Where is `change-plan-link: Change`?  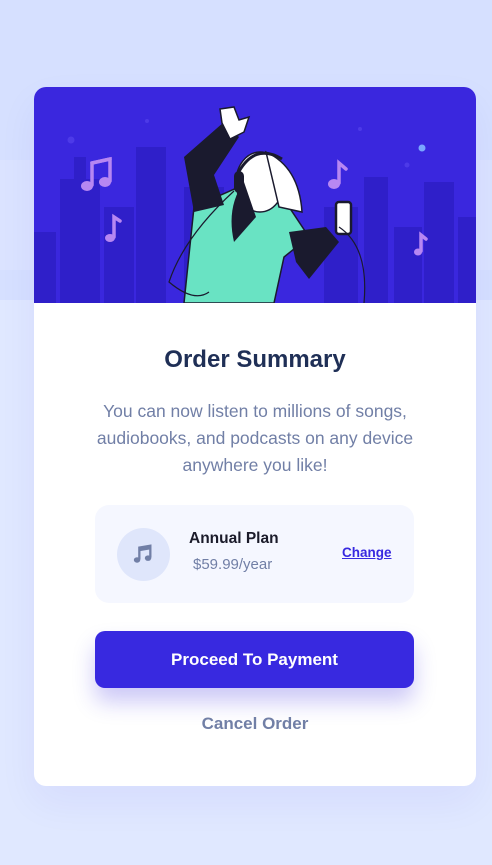 change-plan-link: Change is located at coordinates (367, 552).